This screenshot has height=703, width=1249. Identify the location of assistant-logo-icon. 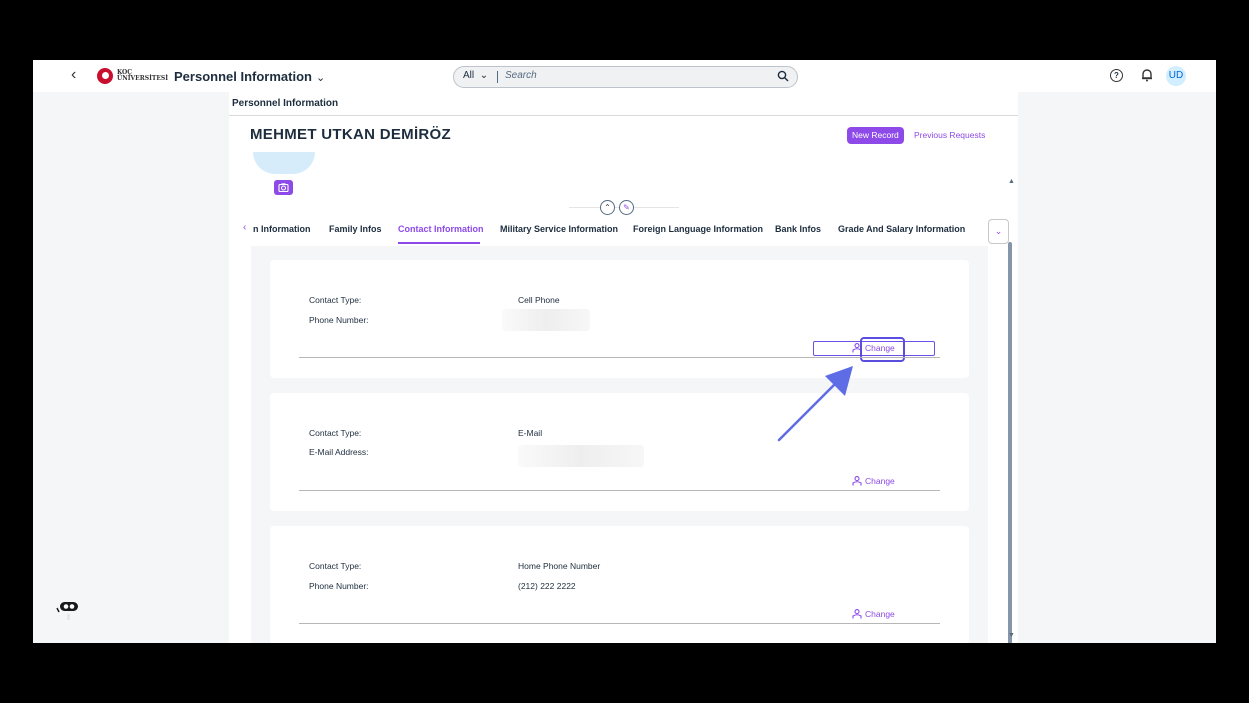
(69, 613).